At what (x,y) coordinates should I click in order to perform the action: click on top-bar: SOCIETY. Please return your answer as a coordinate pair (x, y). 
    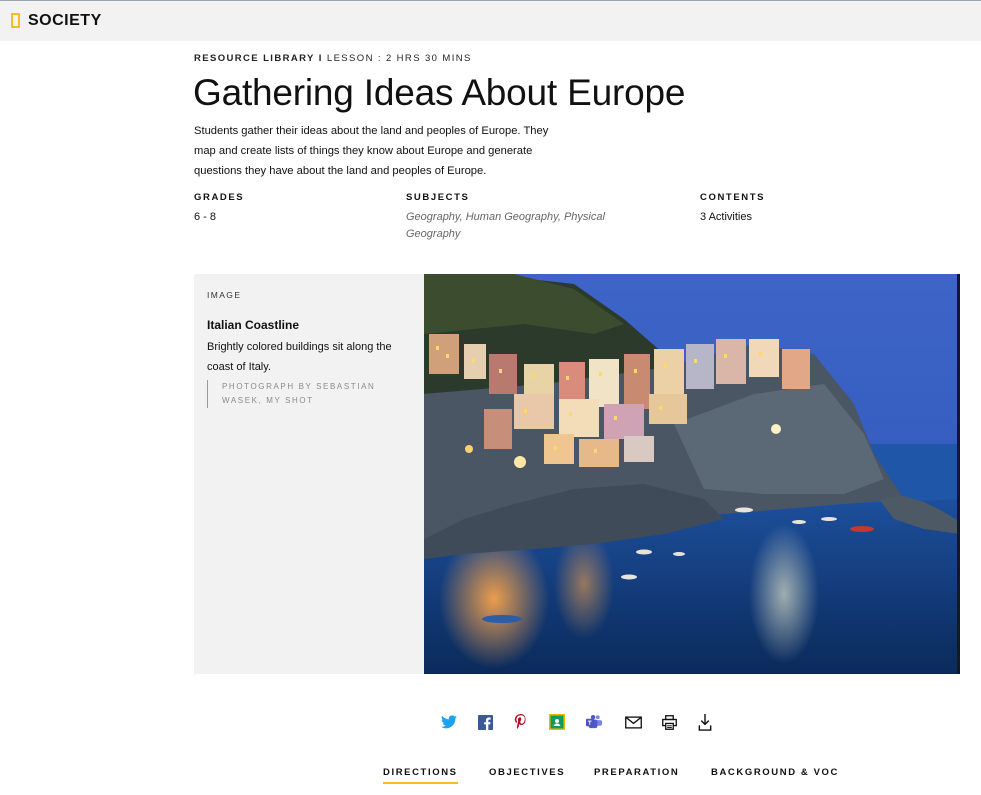
    Looking at the image, I should click on (490, 20).